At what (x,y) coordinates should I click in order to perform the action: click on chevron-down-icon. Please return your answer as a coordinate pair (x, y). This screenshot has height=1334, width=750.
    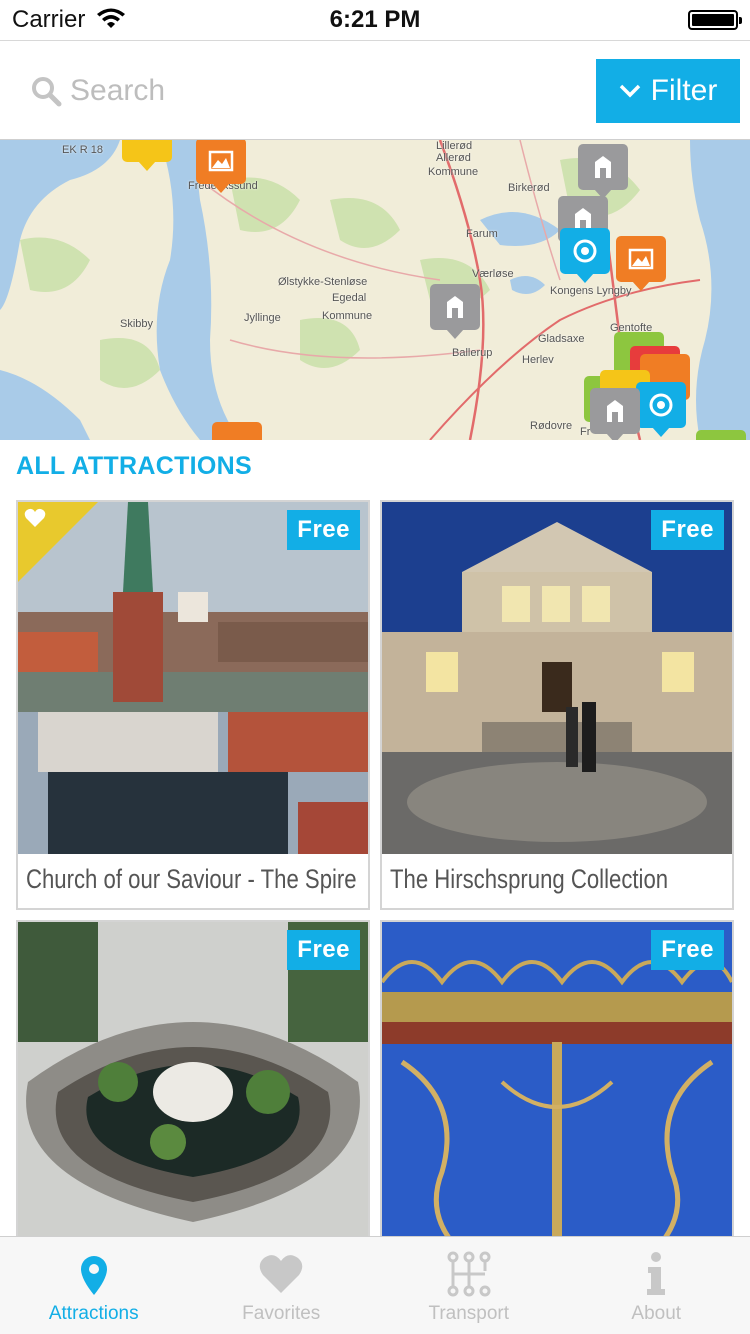
    Looking at the image, I should click on (629, 91).